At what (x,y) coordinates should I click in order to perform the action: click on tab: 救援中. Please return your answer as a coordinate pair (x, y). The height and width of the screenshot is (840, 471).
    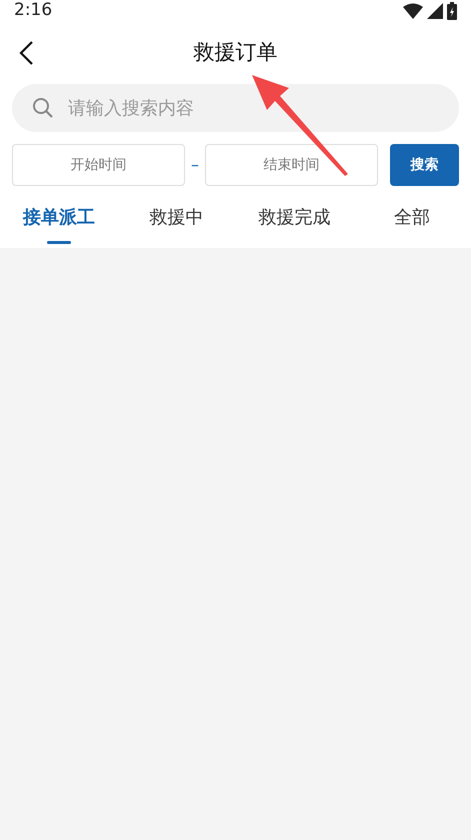
    Looking at the image, I should click on (177, 217).